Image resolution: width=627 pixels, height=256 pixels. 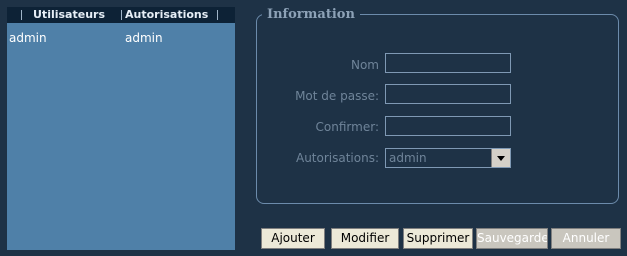 I want to click on autorisations-select: admin, so click(x=448, y=158).